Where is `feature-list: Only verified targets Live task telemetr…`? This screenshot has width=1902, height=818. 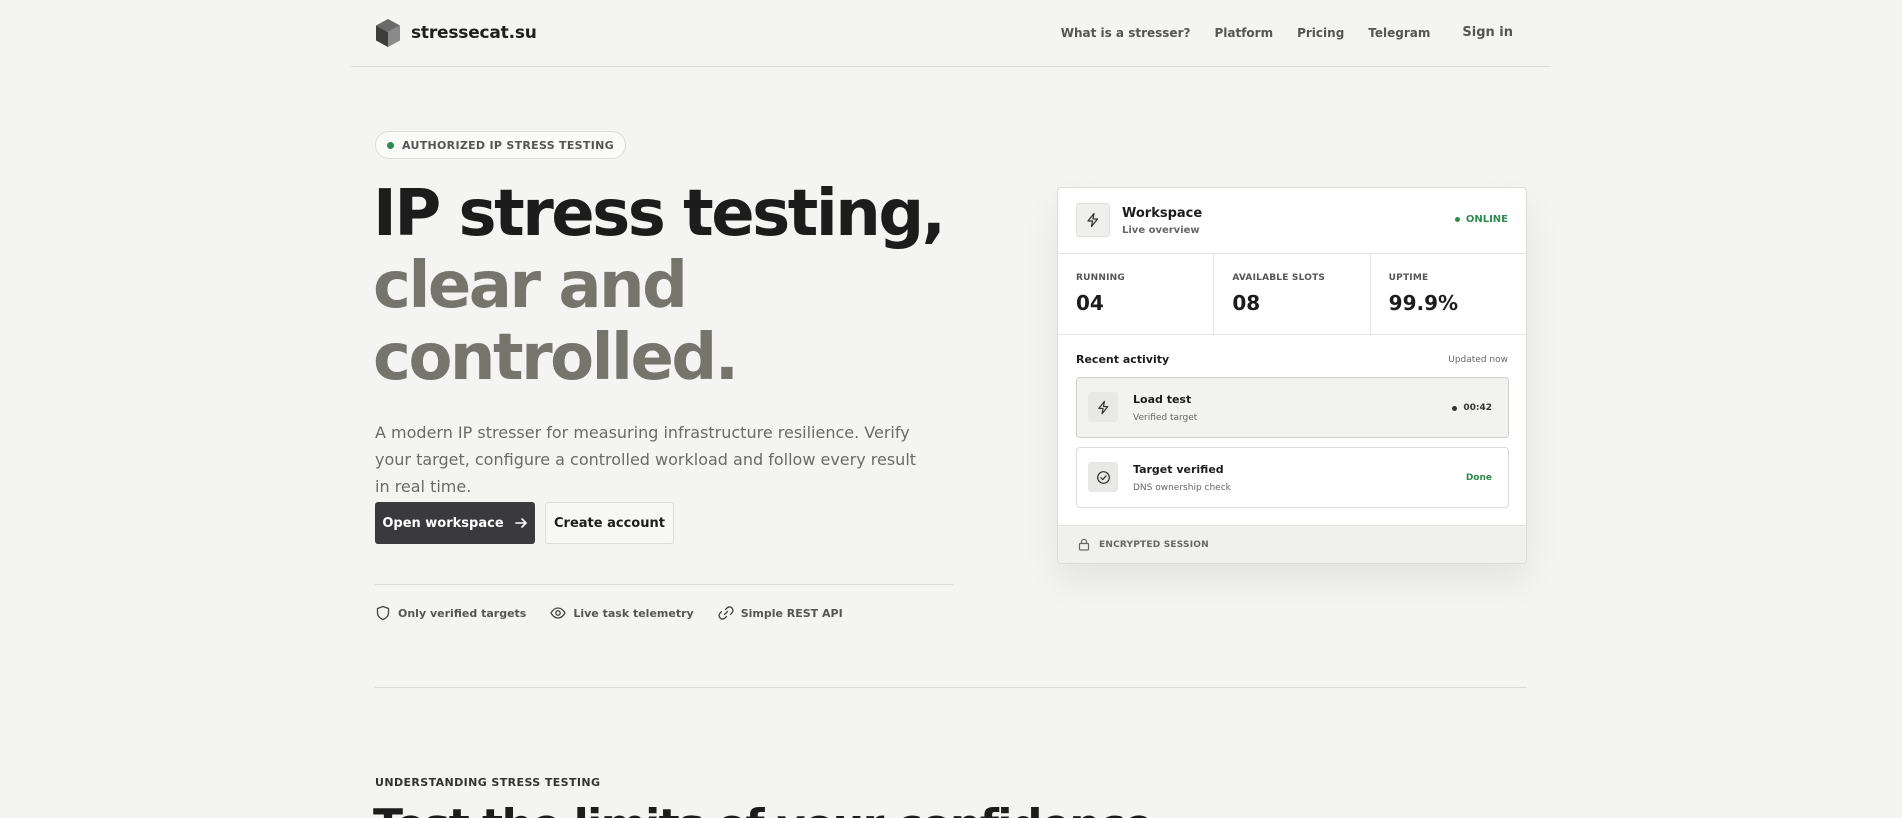 feature-list: Only verified targets Live task telemetr… is located at coordinates (609, 613).